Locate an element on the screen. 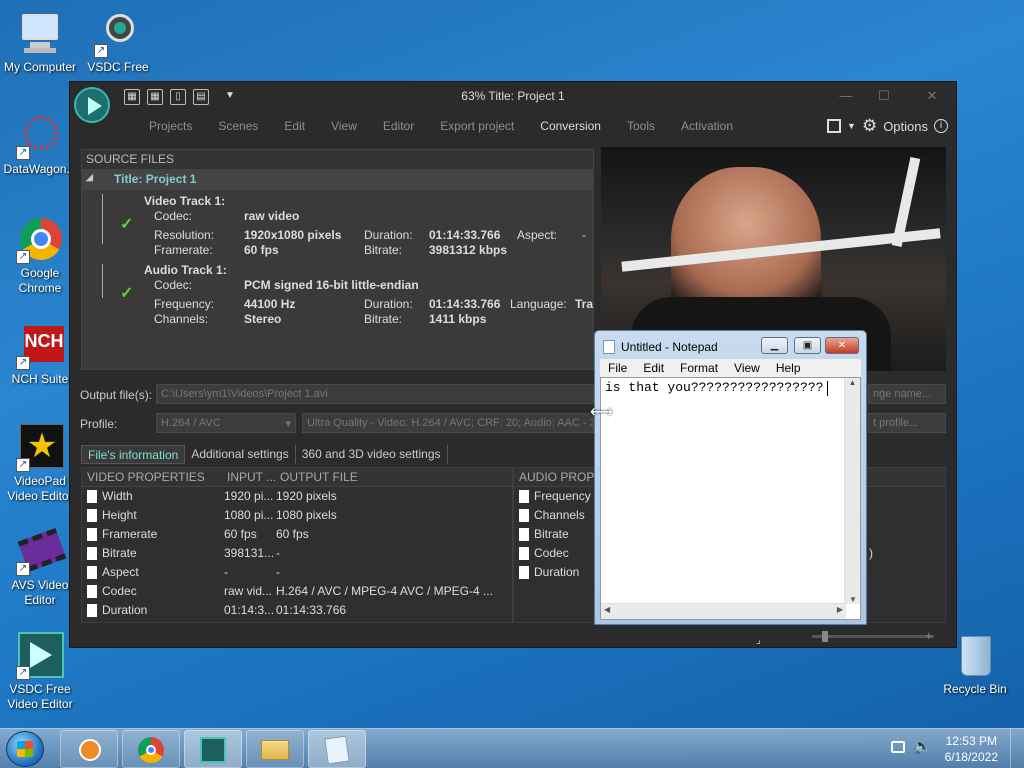 The image size is (1024, 768). menu-tools: Tools is located at coordinates (641, 126).